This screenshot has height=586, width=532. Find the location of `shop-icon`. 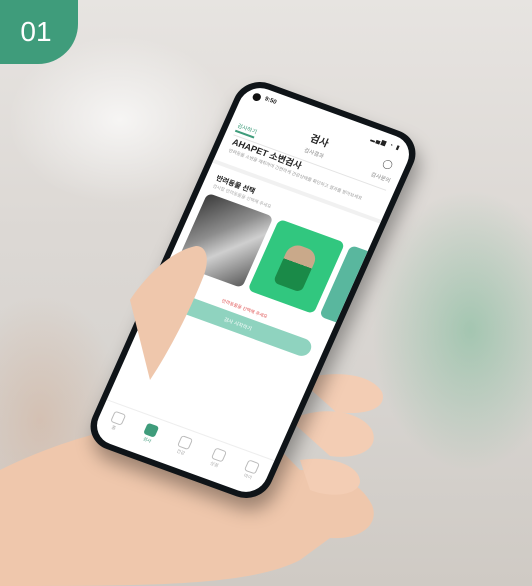

shop-icon is located at coordinates (218, 455).